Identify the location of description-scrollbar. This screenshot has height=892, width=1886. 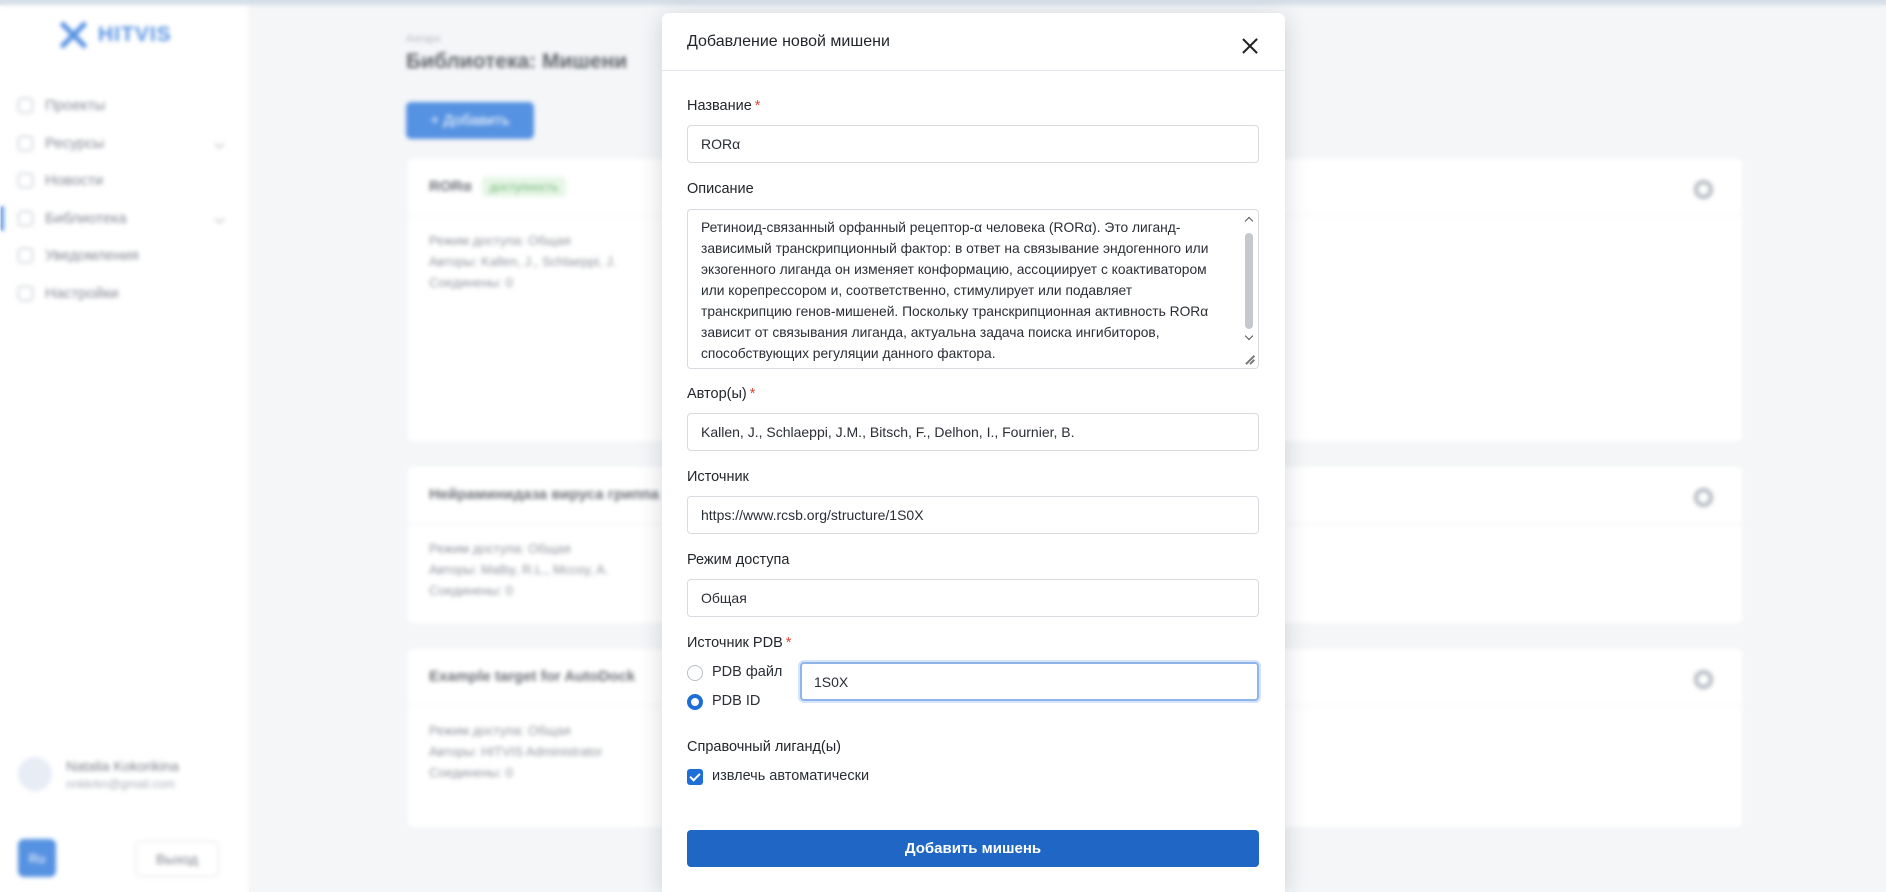
(1249, 287).